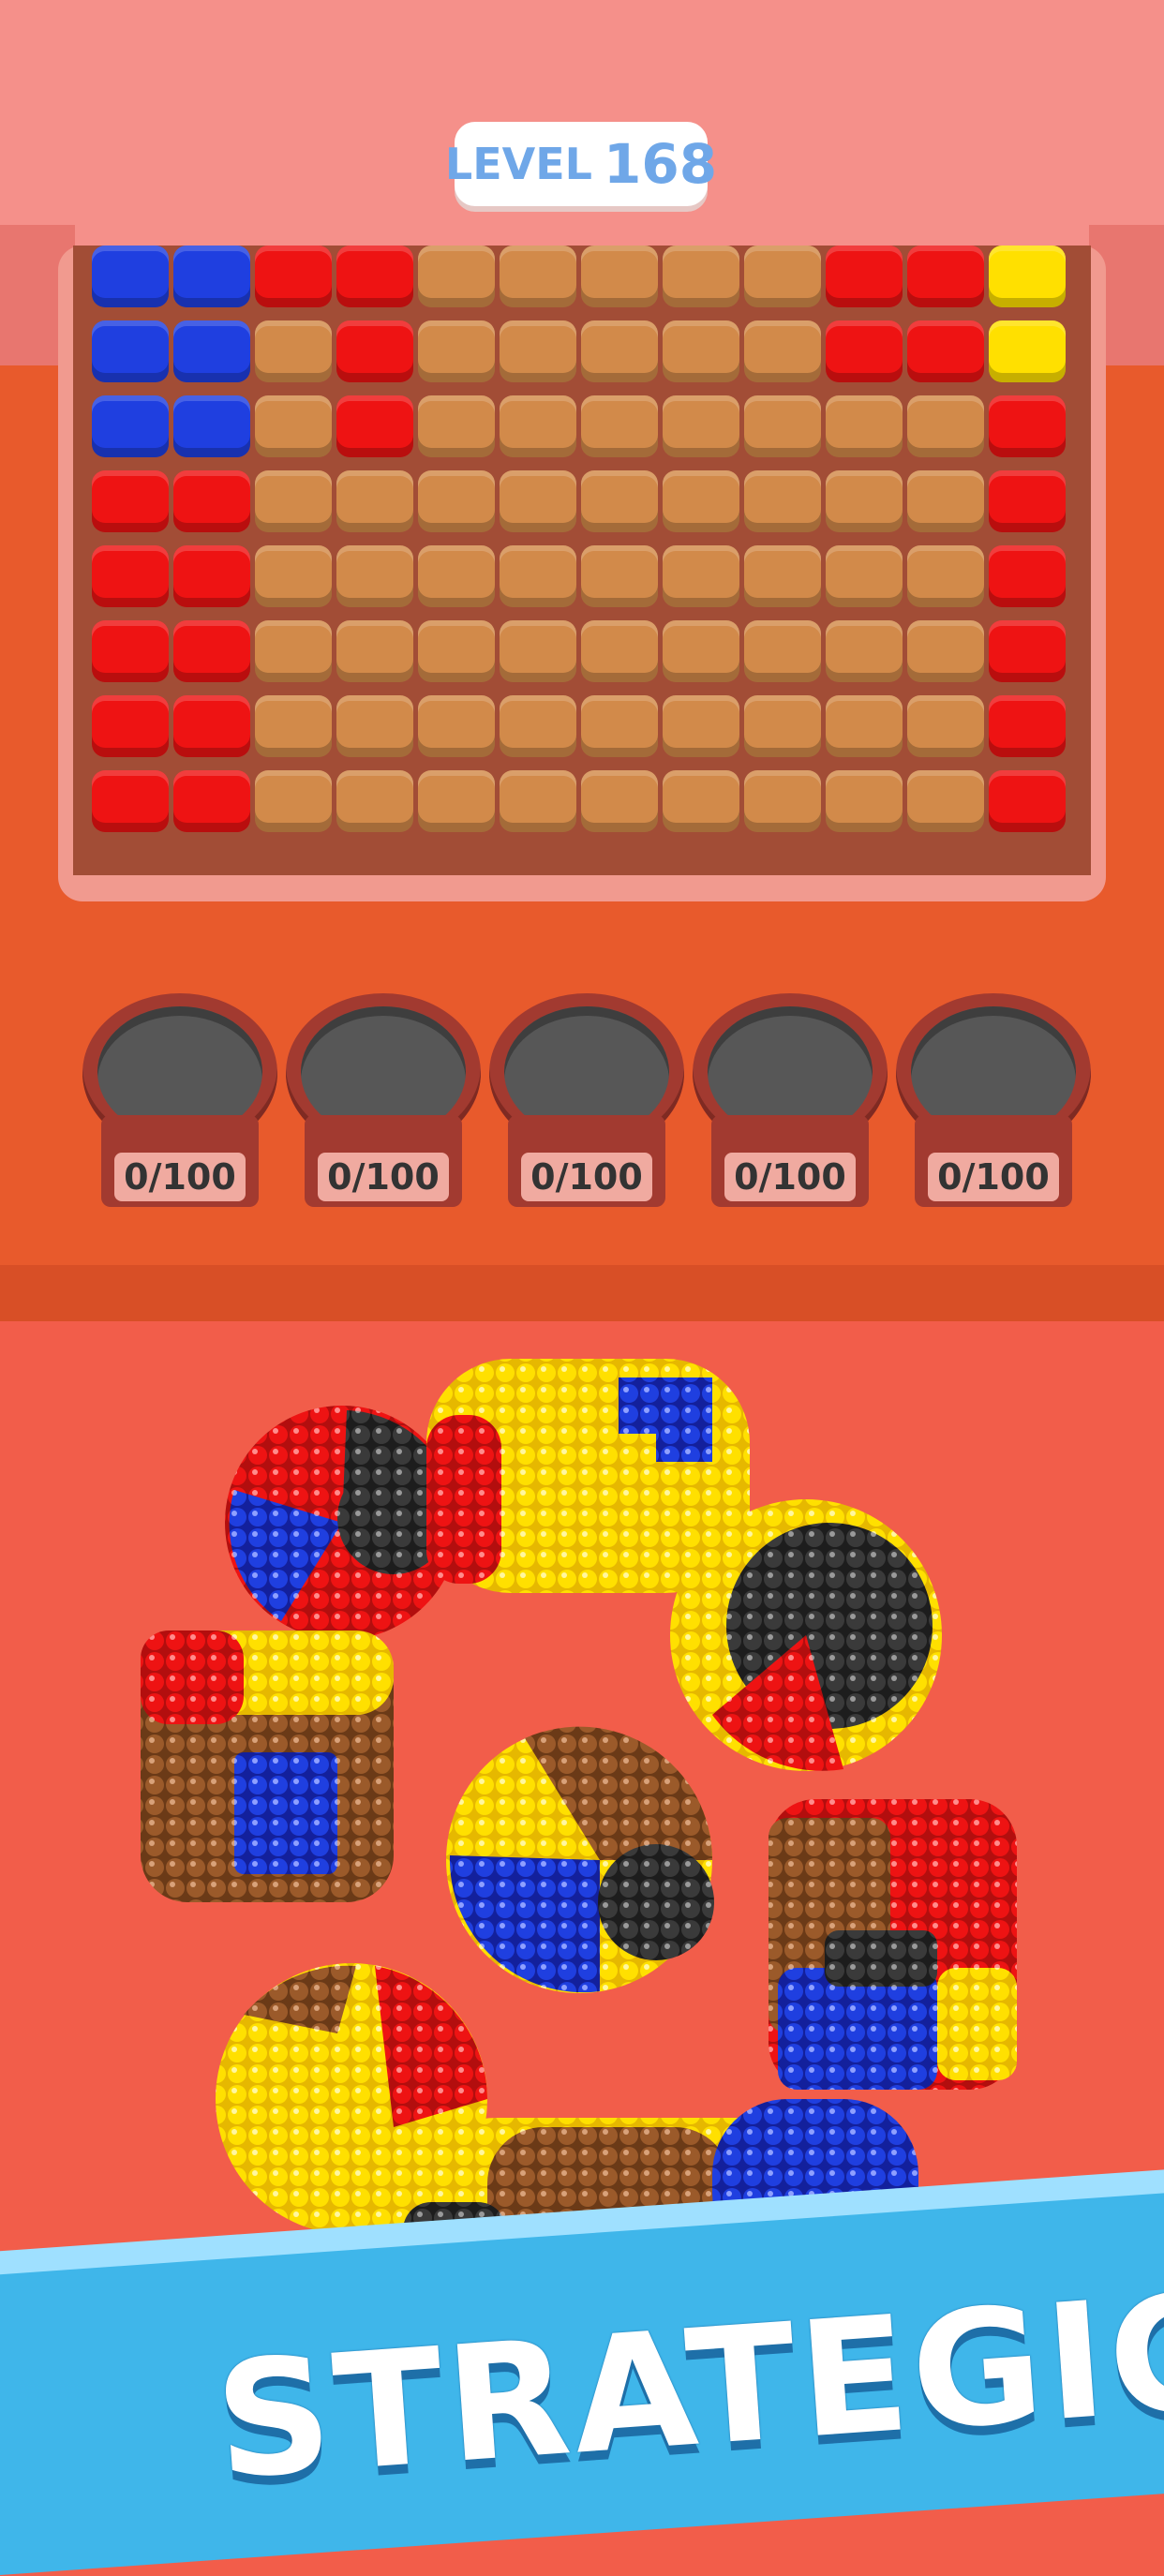 This screenshot has height=2576, width=1164. What do you see at coordinates (586, 1110) in the screenshot?
I see `collector-slot-3: 0/100` at bounding box center [586, 1110].